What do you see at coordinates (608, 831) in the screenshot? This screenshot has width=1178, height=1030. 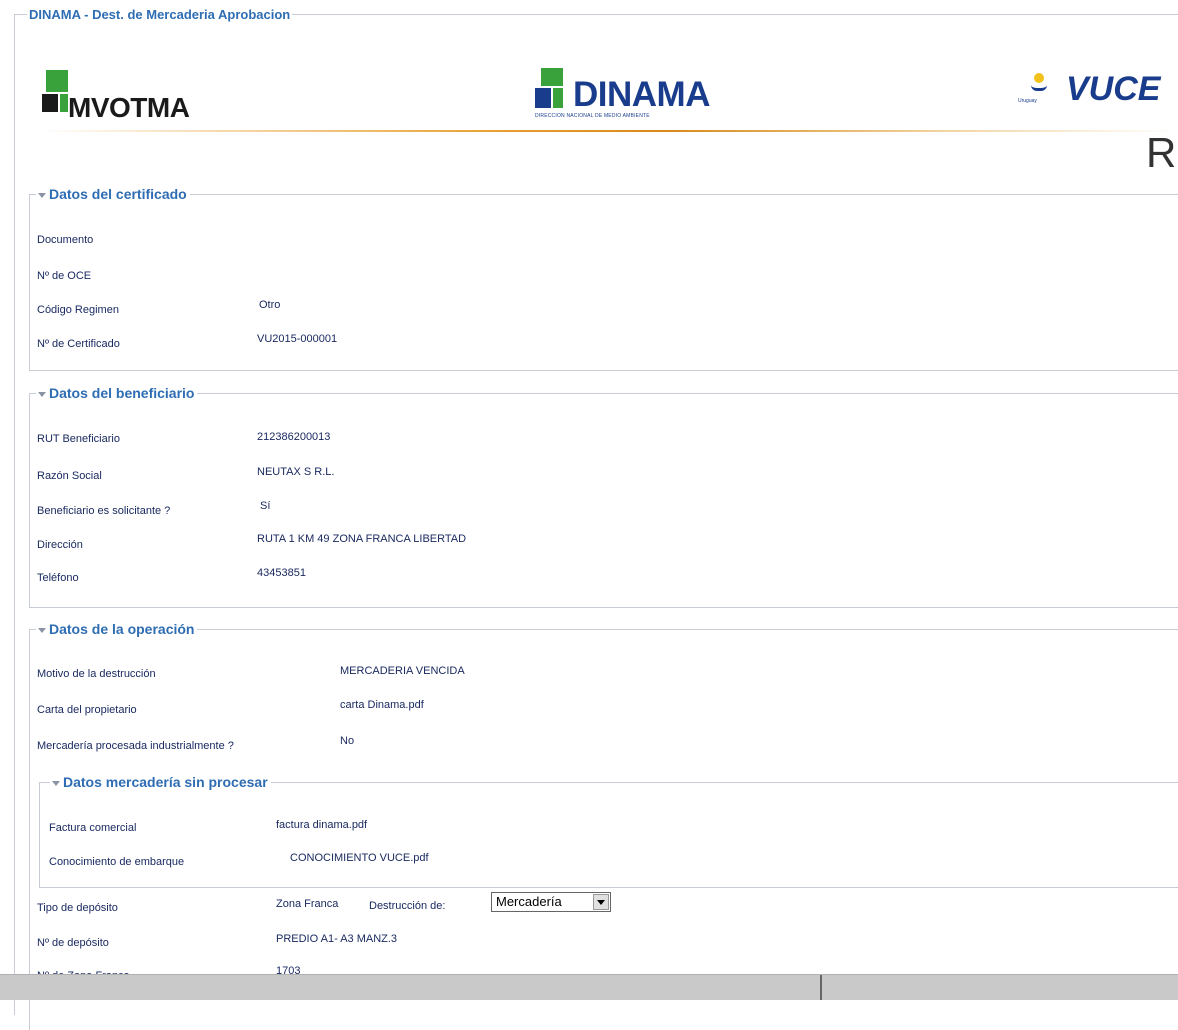 I see `sin-procesar-section: Datos mercadería sin procesar` at bounding box center [608, 831].